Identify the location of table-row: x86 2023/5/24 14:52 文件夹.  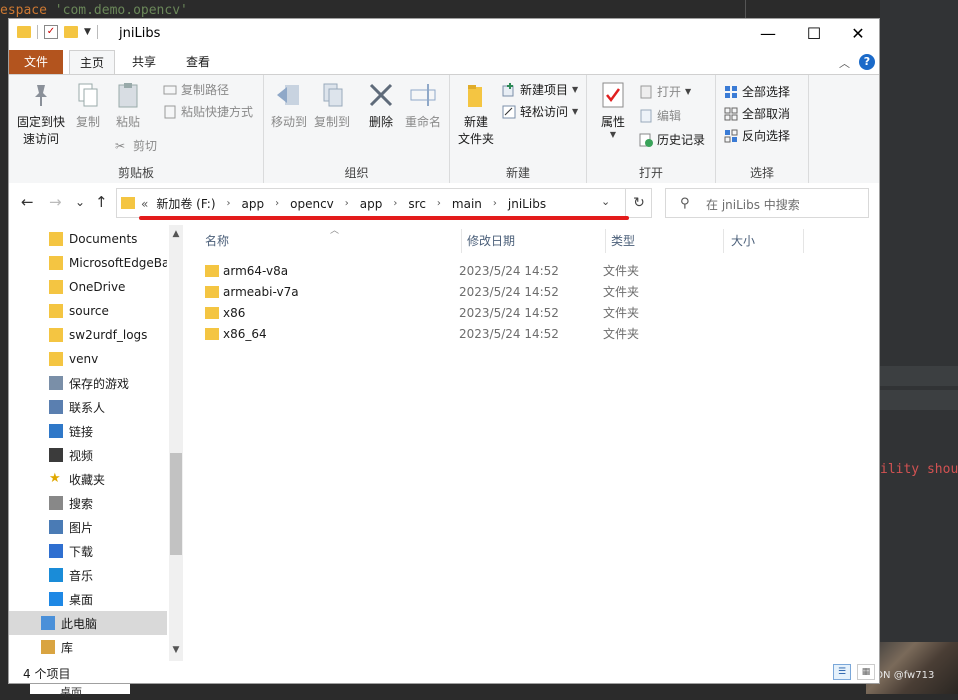
(425, 312).